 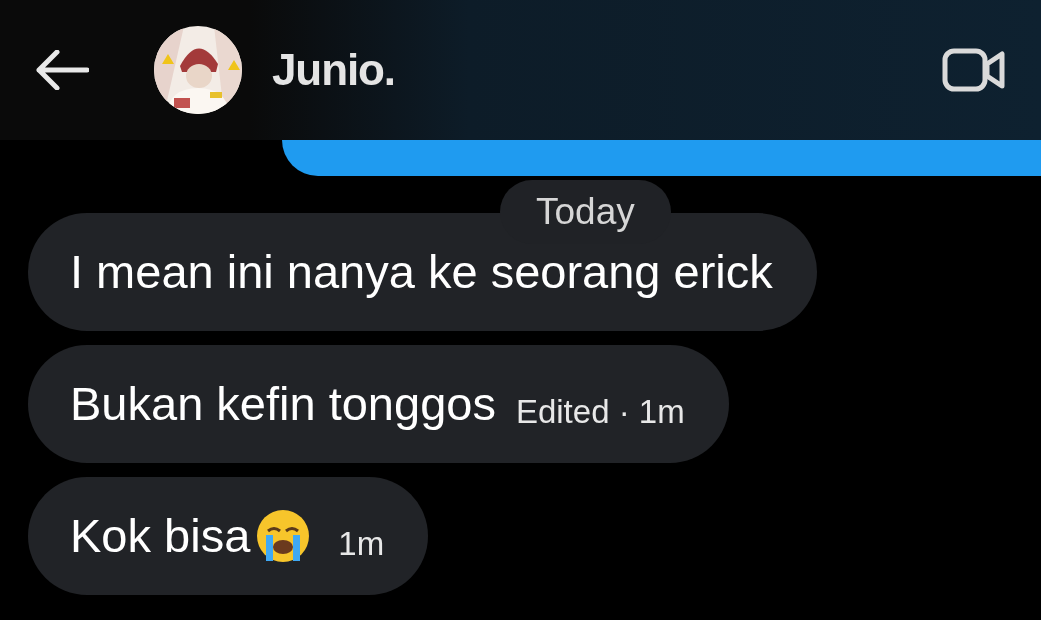 I want to click on message-meta: Edited · 1m, so click(x=600, y=411).